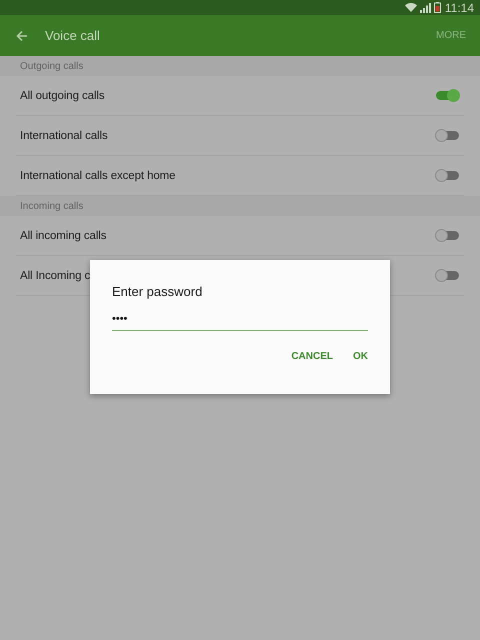 This screenshot has height=640, width=480. Describe the element at coordinates (437, 7) in the screenshot. I see `battery-icon` at that location.